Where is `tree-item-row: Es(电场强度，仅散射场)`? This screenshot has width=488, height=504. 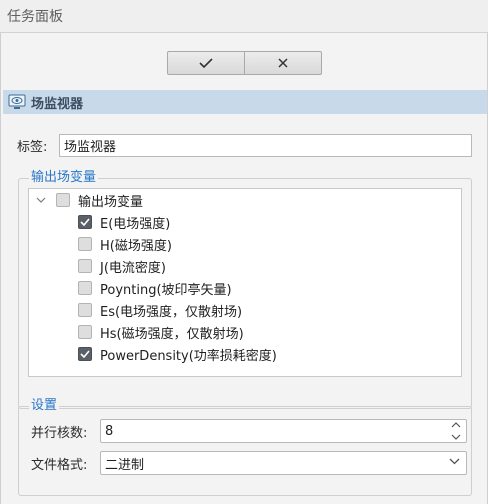 tree-item-row: Es(电场强度，仅散射场) is located at coordinates (160, 310).